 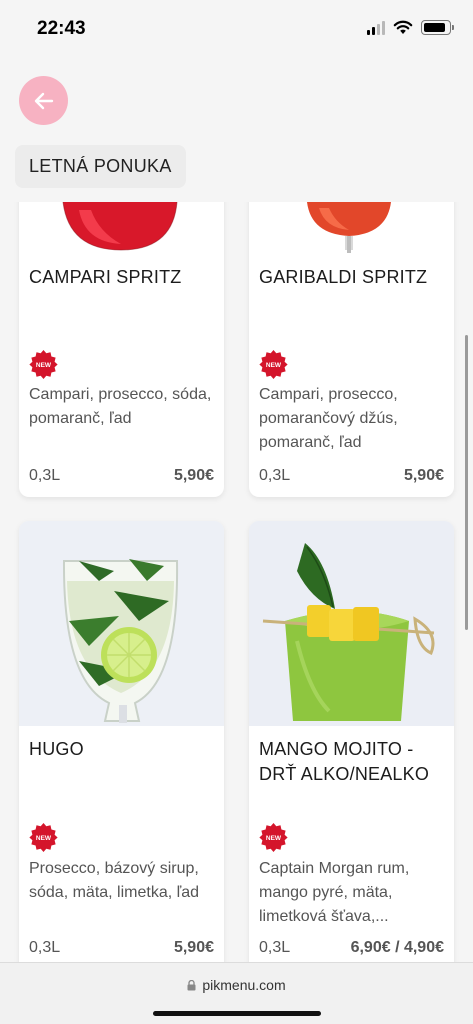 I want to click on product-name: MANGO MOJITO - DRŤ ALKO/NEALKO, so click(x=344, y=761).